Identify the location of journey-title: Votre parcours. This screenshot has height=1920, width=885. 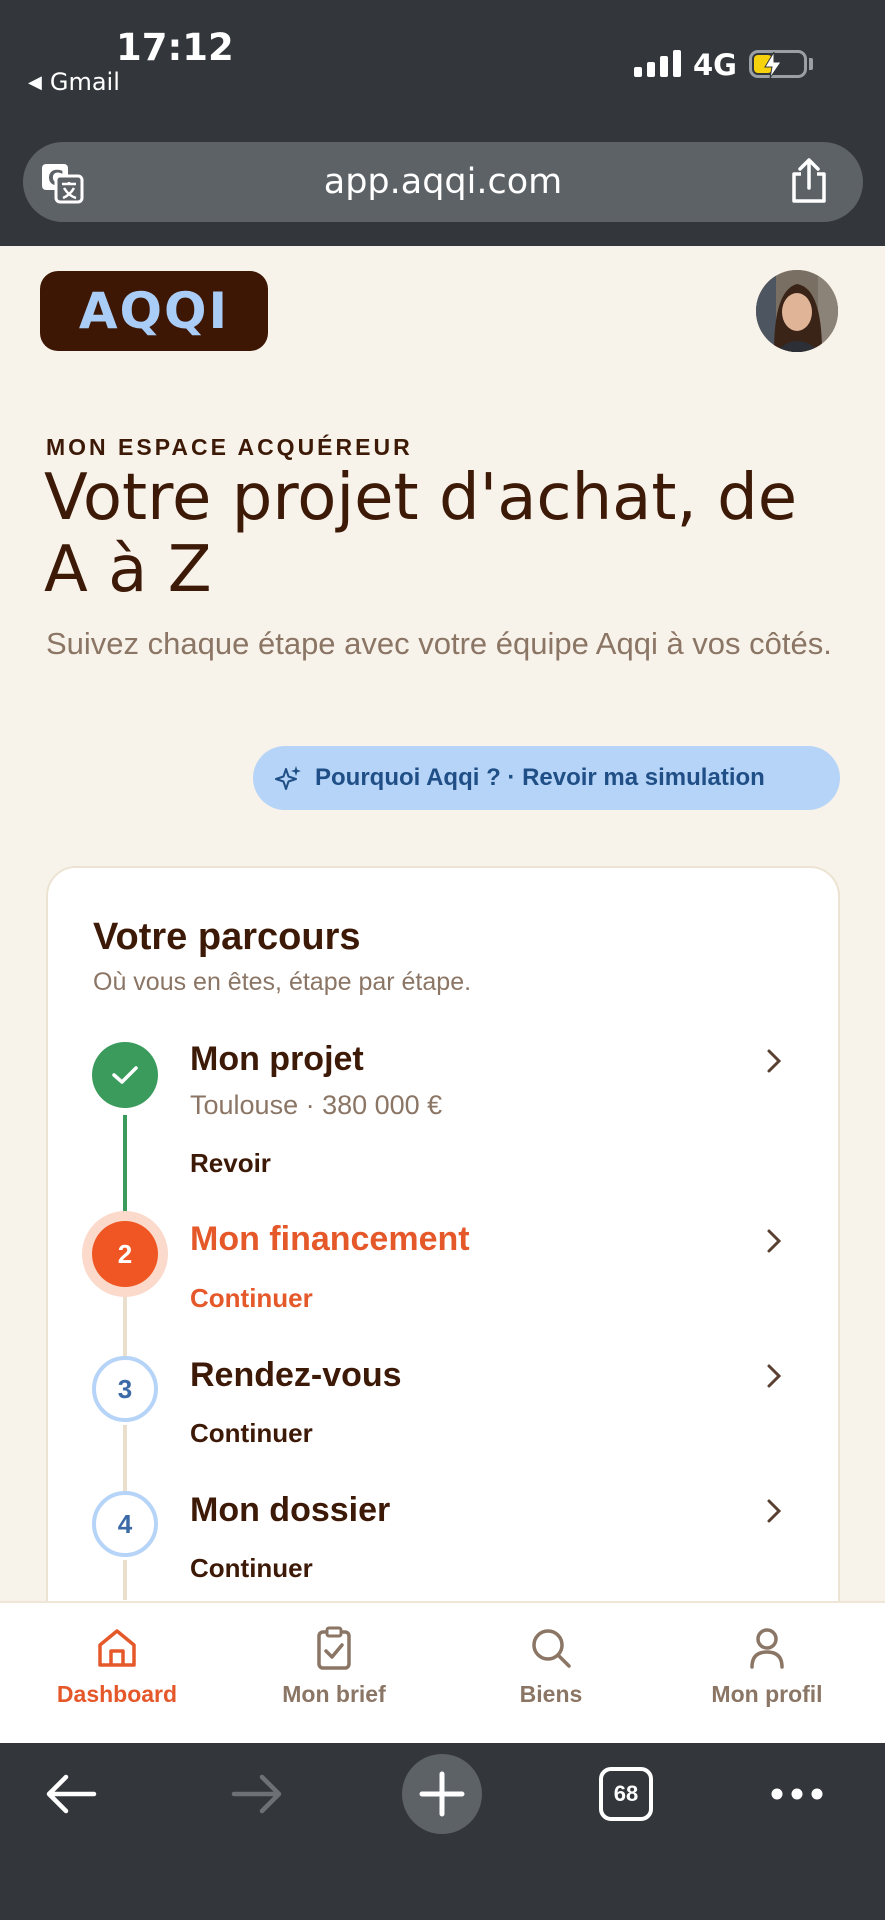
(227, 937).